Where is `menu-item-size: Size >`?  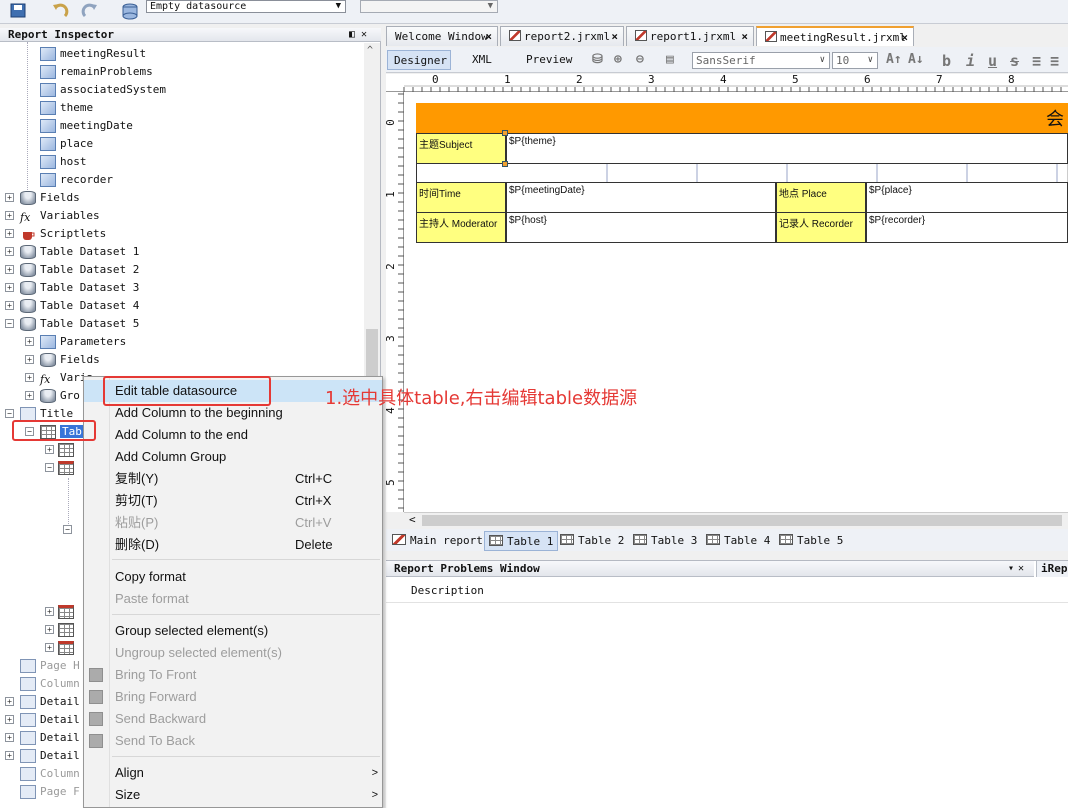 menu-item-size: Size > is located at coordinates (233, 795).